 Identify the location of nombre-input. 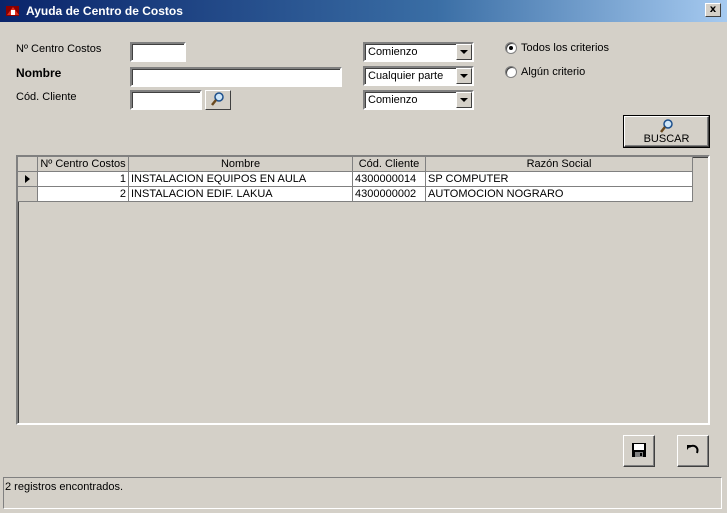
(236, 77).